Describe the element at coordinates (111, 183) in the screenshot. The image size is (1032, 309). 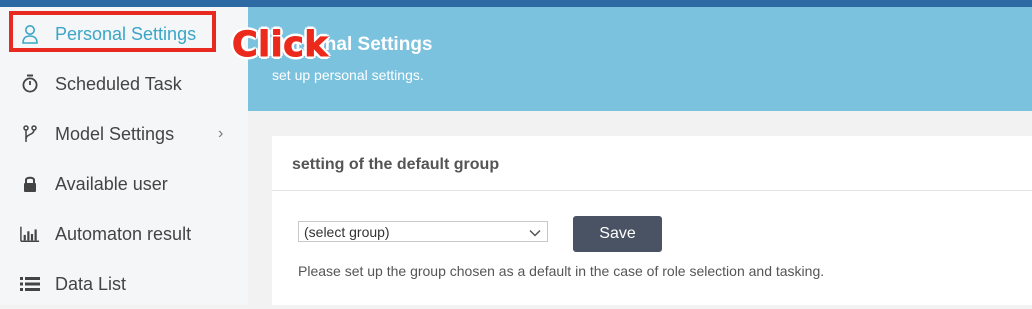
I see `sidebar-item-label: Available user` at that location.